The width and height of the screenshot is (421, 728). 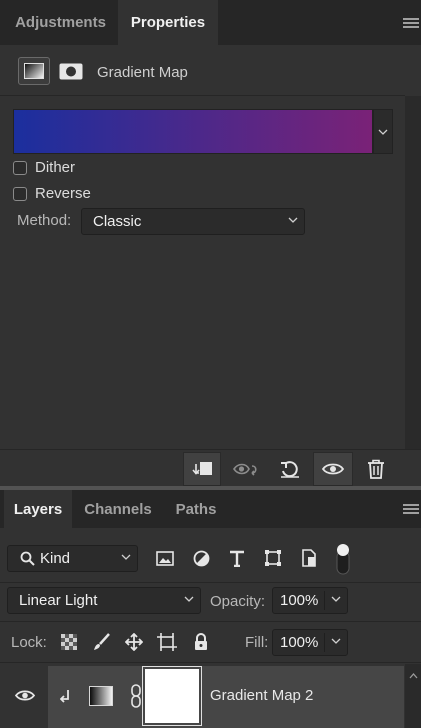 I want to click on lock-image-pixels-button, so click(x=102, y=642).